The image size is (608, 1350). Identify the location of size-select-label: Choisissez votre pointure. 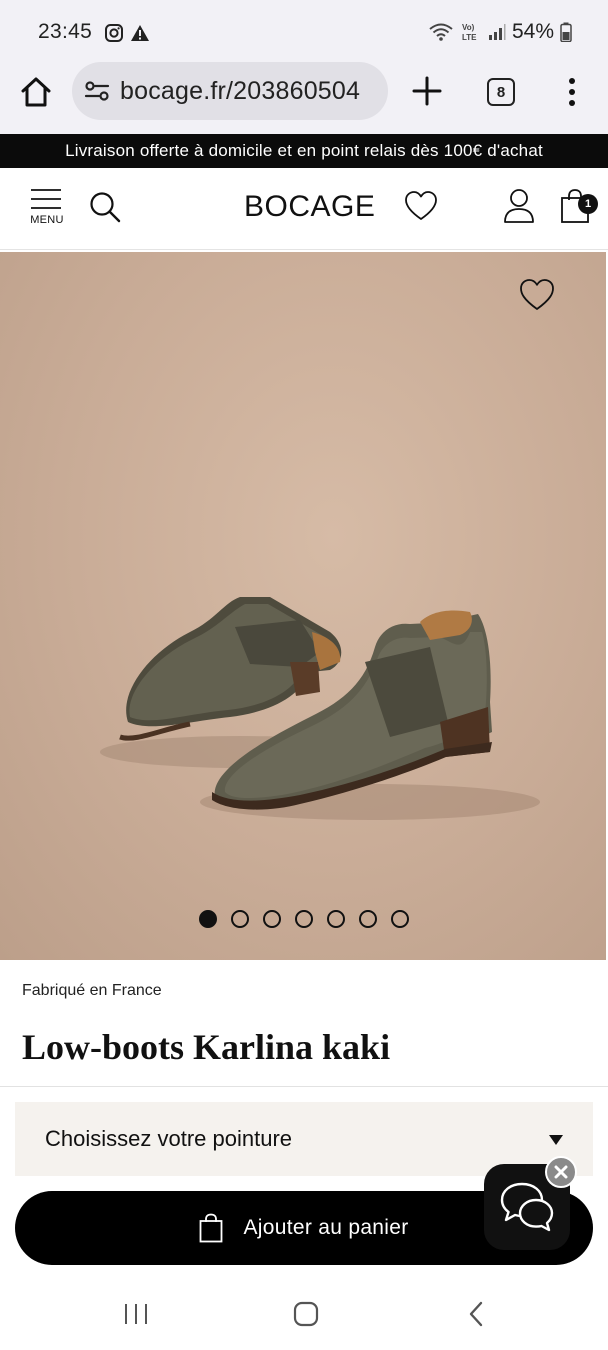
(169, 1138).